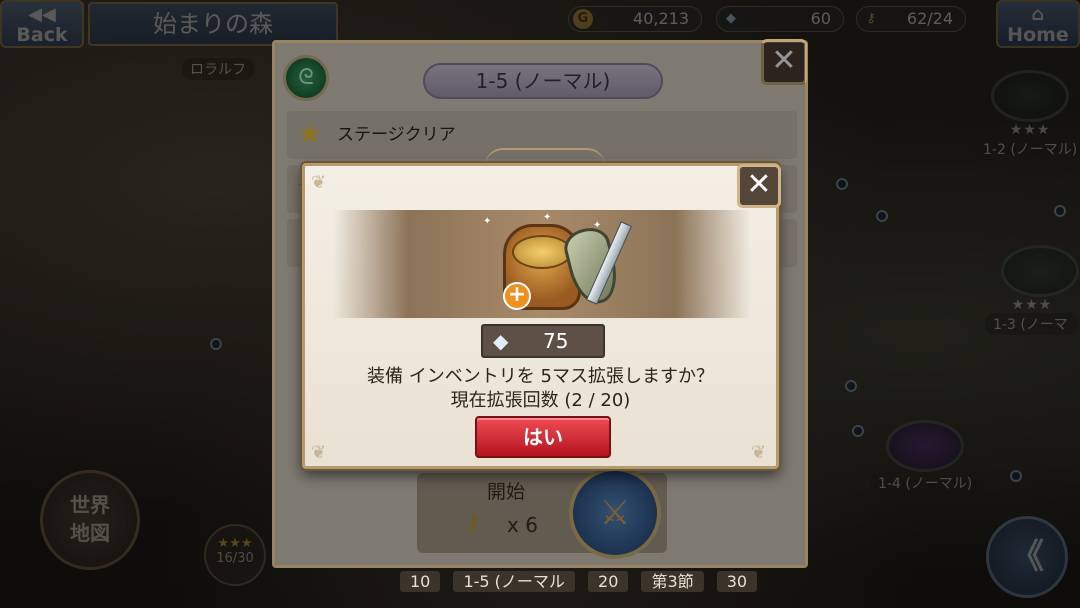 This screenshot has width=1080, height=608. I want to click on gem-cost-box: ◆ 75, so click(543, 341).